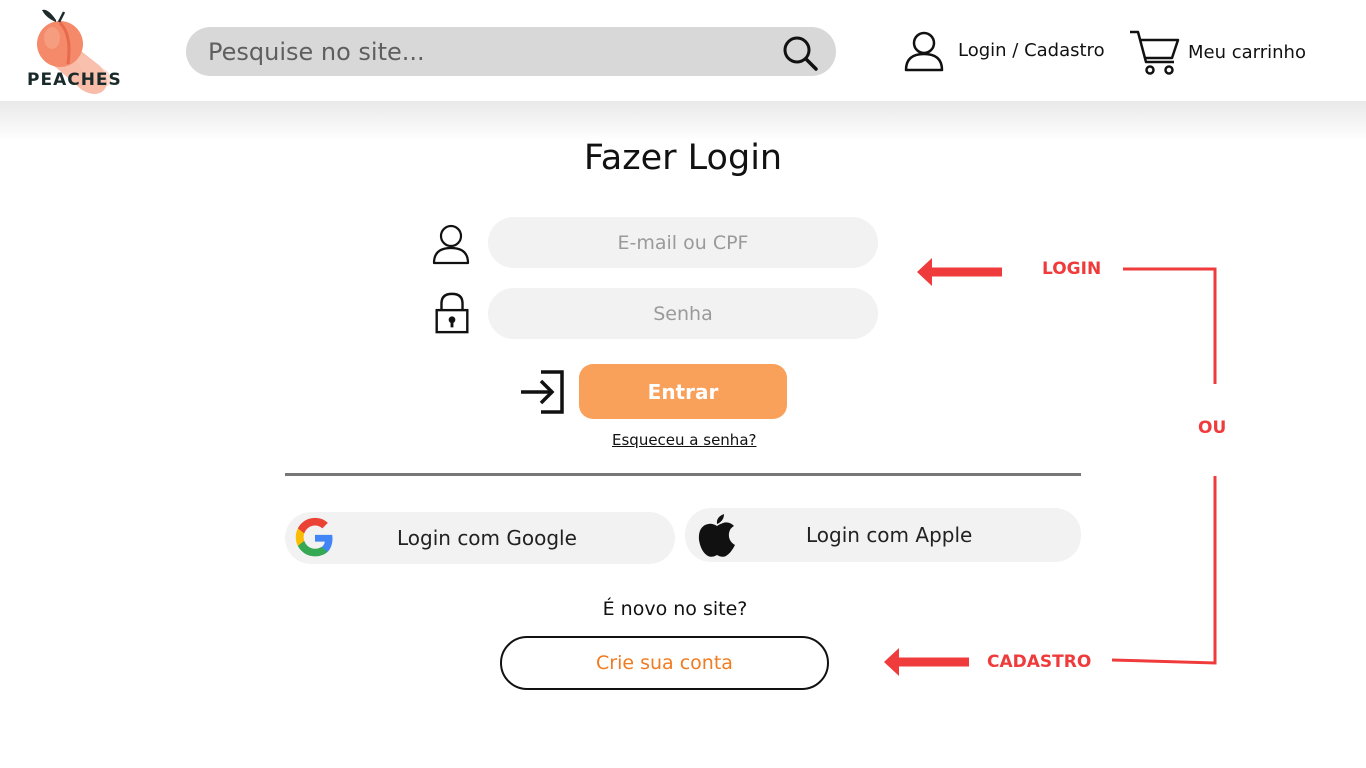 The width and height of the screenshot is (1366, 768). I want to click on lock-icon, so click(452, 313).